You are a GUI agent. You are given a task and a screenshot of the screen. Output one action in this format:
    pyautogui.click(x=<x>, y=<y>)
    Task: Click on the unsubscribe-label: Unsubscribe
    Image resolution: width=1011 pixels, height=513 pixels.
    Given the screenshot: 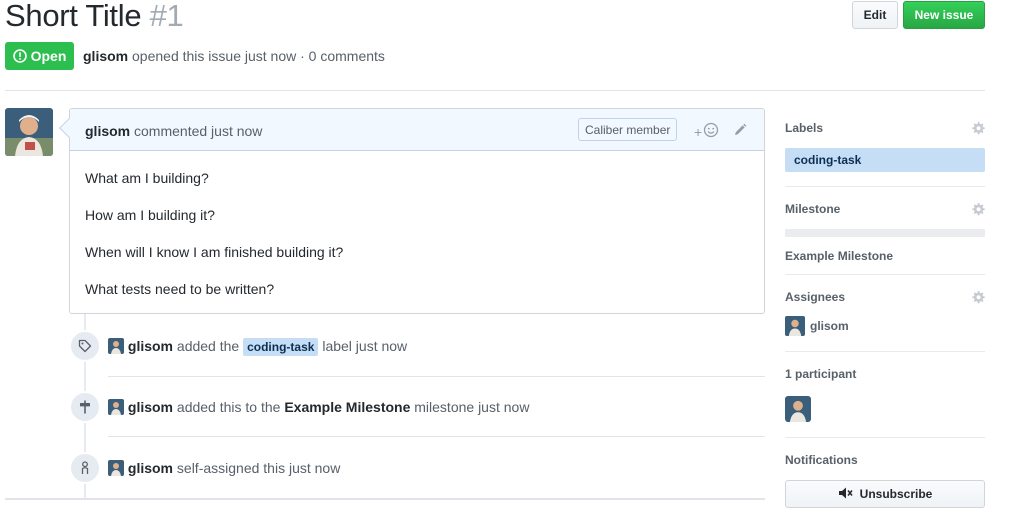 What is the action you would take?
    pyautogui.click(x=896, y=494)
    